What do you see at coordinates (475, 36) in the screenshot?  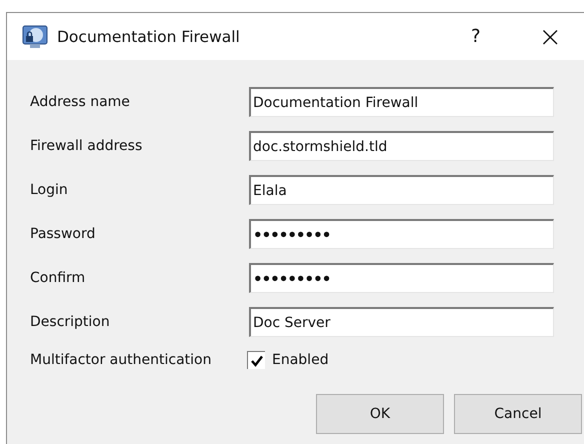 I see `help-button: ?` at bounding box center [475, 36].